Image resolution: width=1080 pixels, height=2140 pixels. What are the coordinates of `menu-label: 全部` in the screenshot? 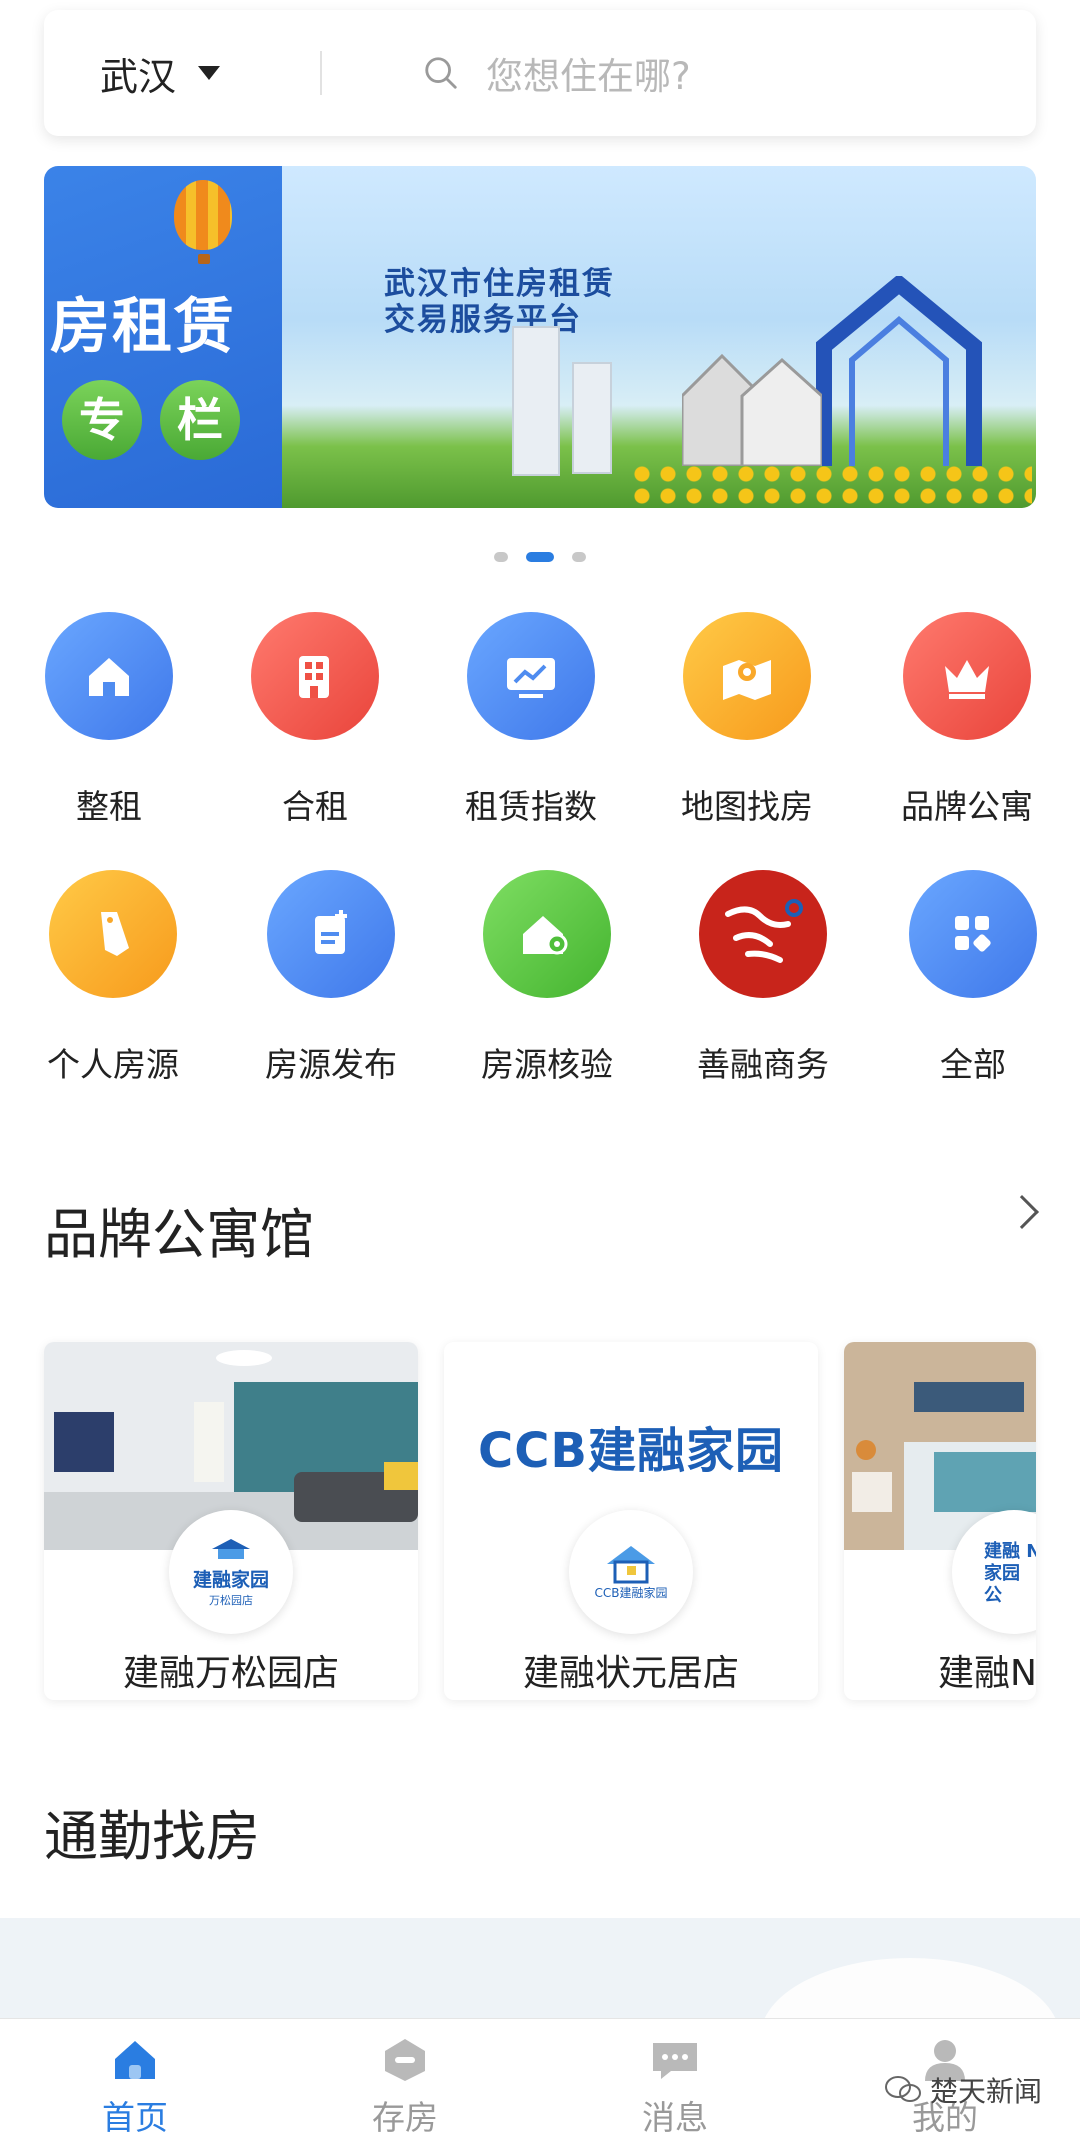 It's located at (973, 1064).